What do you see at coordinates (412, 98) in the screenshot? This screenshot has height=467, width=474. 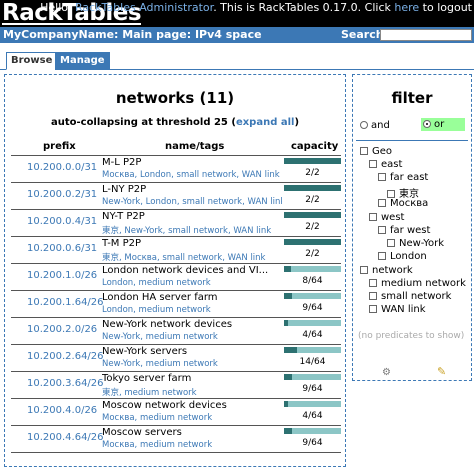 I see `filter-title: filter` at bounding box center [412, 98].